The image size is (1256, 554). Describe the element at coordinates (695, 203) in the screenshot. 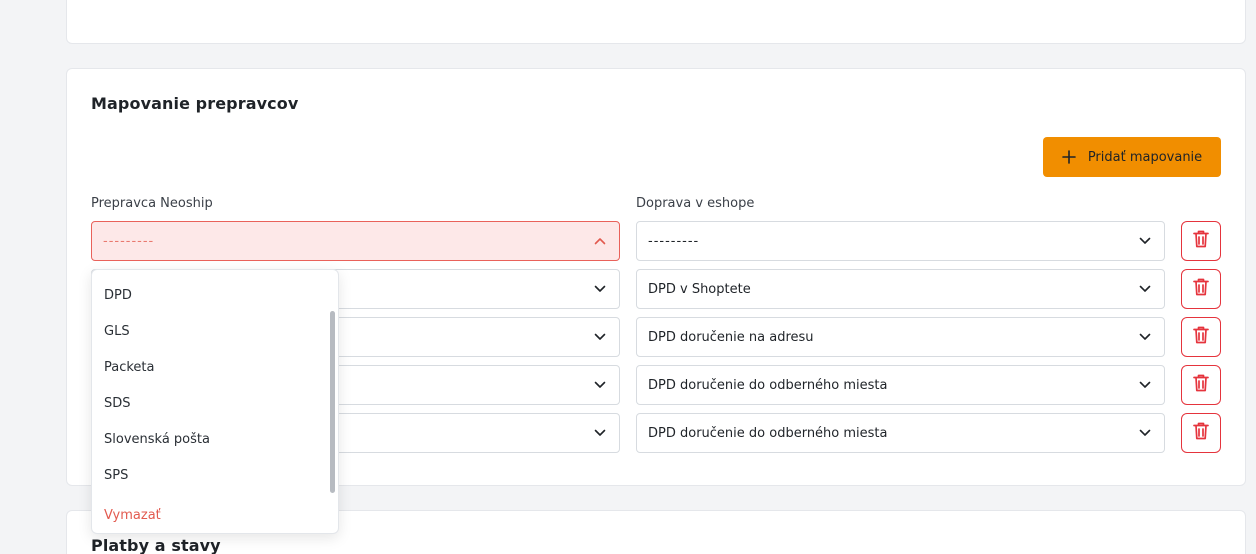

I see `column-label-eshop-shipping: Doprava v eshope` at that location.